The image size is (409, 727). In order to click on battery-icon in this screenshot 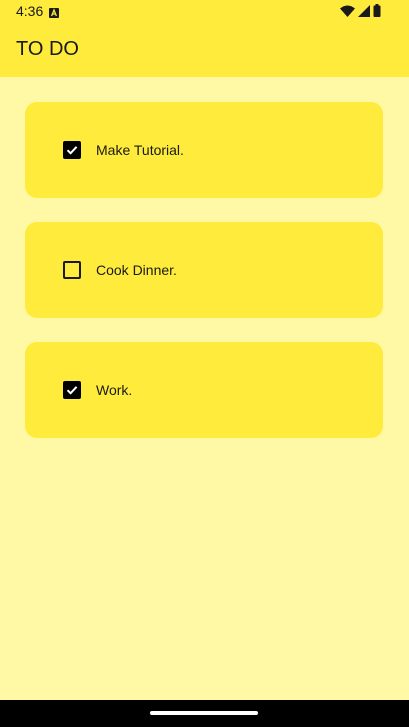, I will do `click(377, 10)`.